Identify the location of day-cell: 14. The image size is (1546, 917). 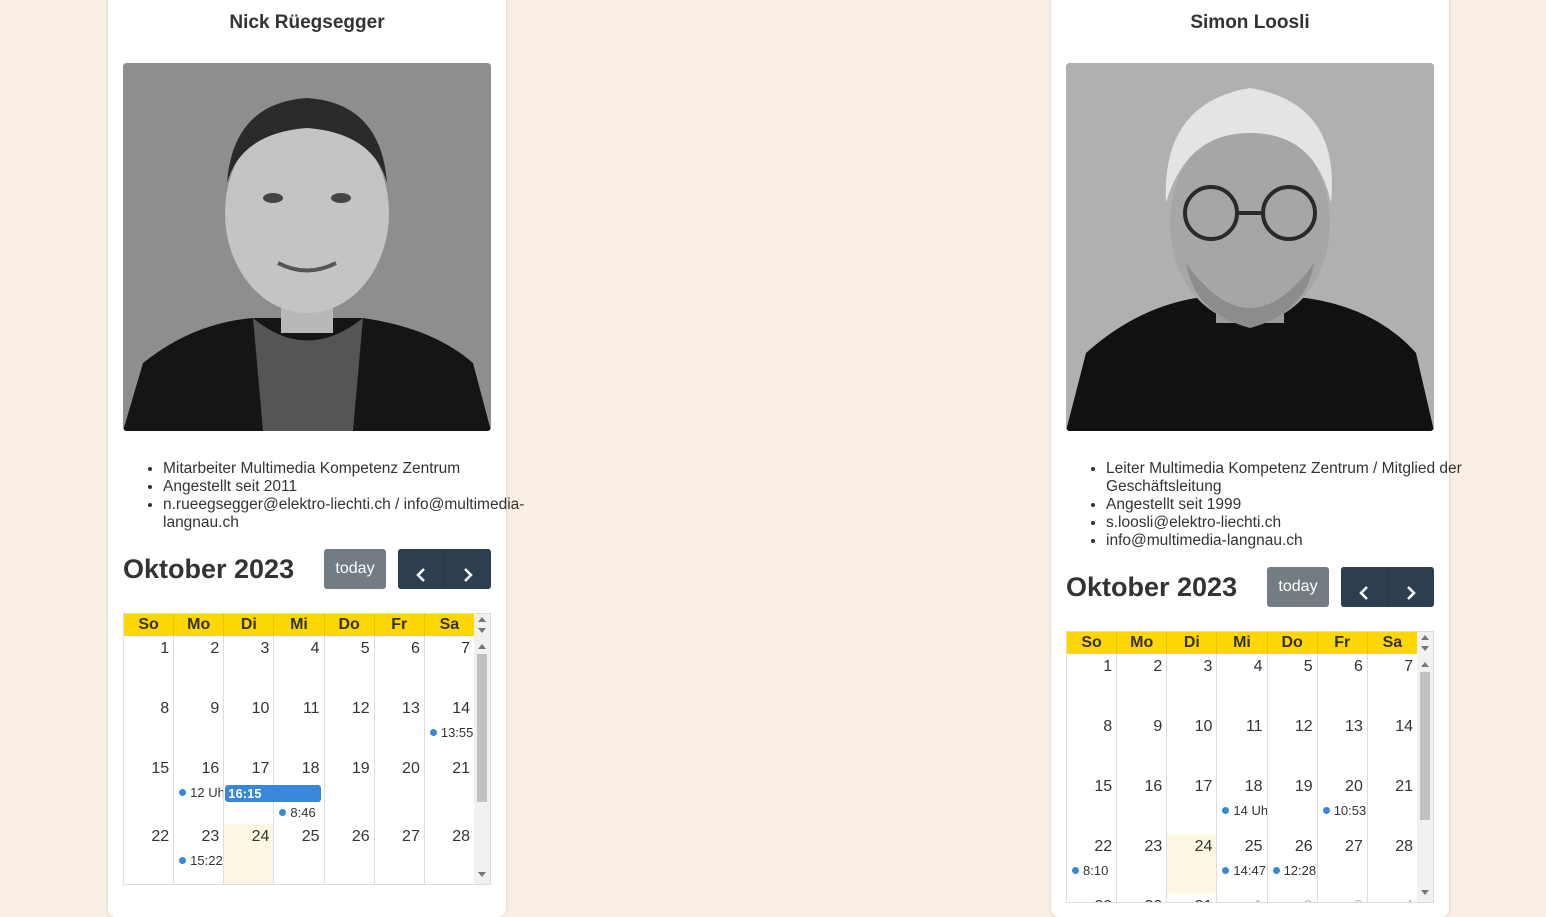
(1392, 744).